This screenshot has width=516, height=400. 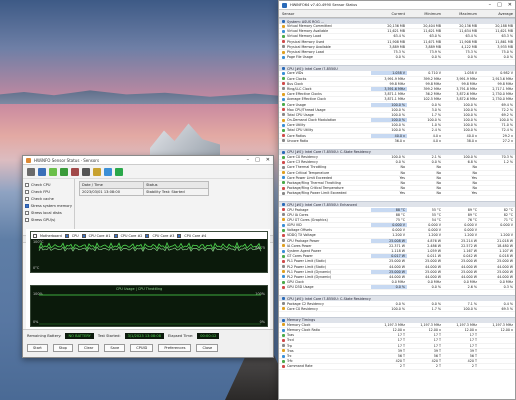 I want to click on sensor-value-cell: 7.1 %, so click(x=472, y=303).